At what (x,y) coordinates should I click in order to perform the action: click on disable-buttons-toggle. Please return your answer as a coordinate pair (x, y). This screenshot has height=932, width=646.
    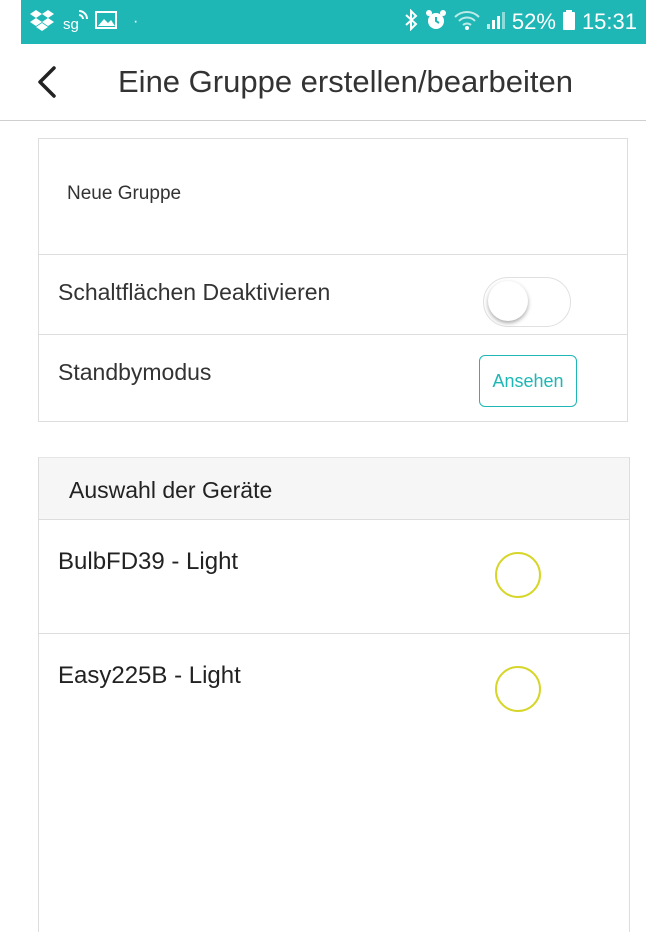
    Looking at the image, I should click on (527, 302).